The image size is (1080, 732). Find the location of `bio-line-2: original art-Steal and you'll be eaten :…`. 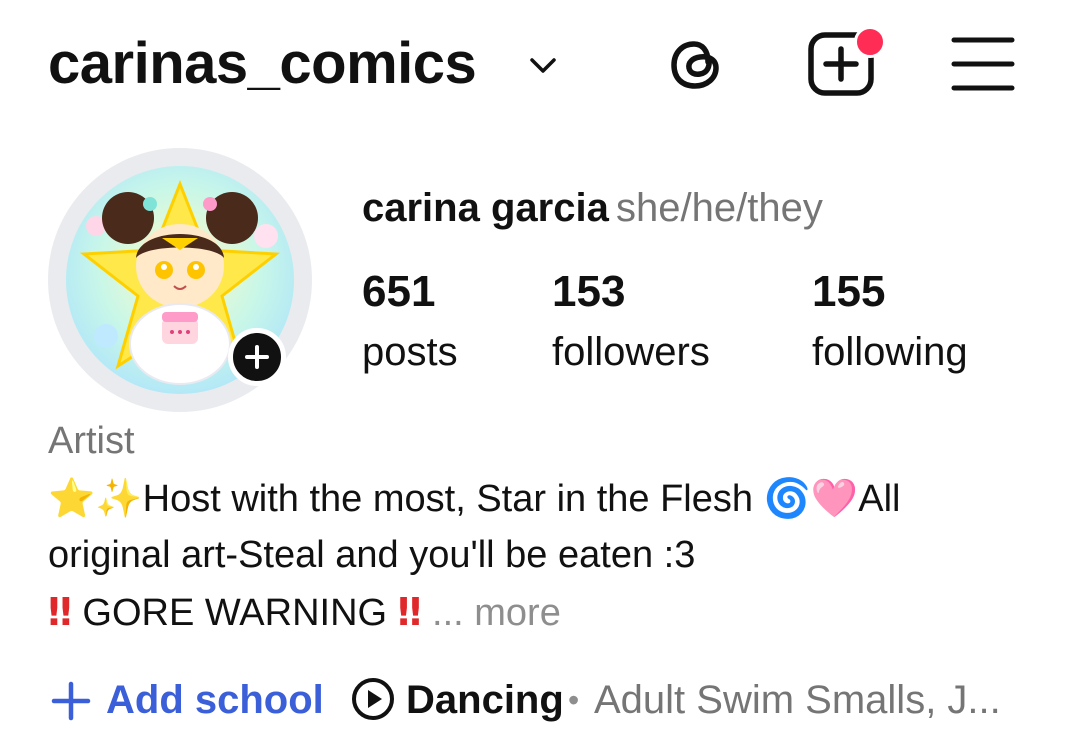

bio-line-2: original art-Steal and you'll be eaten :… is located at coordinates (372, 555).